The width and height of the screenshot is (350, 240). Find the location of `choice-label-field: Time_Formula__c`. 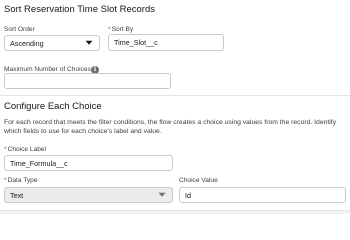

choice-label-field: Time_Formula__c is located at coordinates (88, 163).